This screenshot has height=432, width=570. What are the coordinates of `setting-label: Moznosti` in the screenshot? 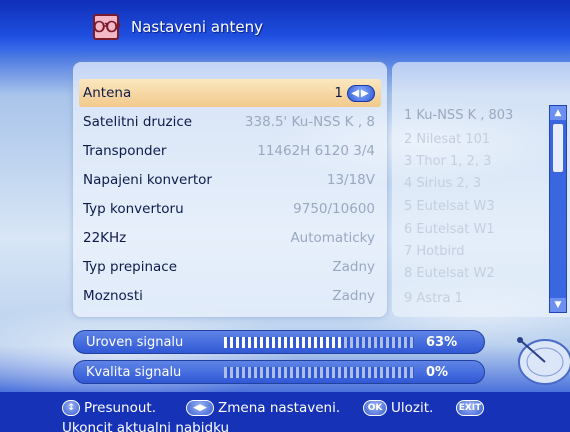 It's located at (113, 296).